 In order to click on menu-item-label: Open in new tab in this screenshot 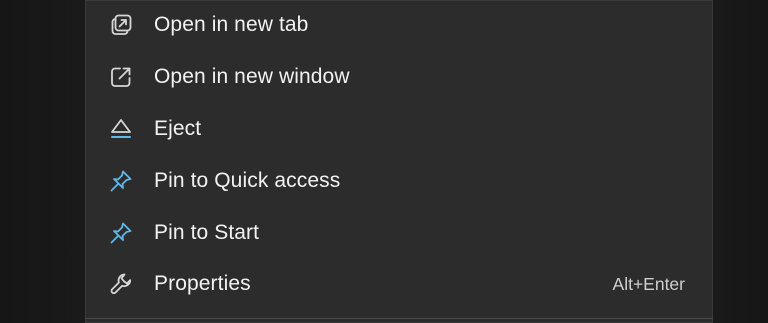, I will do `click(231, 24)`.